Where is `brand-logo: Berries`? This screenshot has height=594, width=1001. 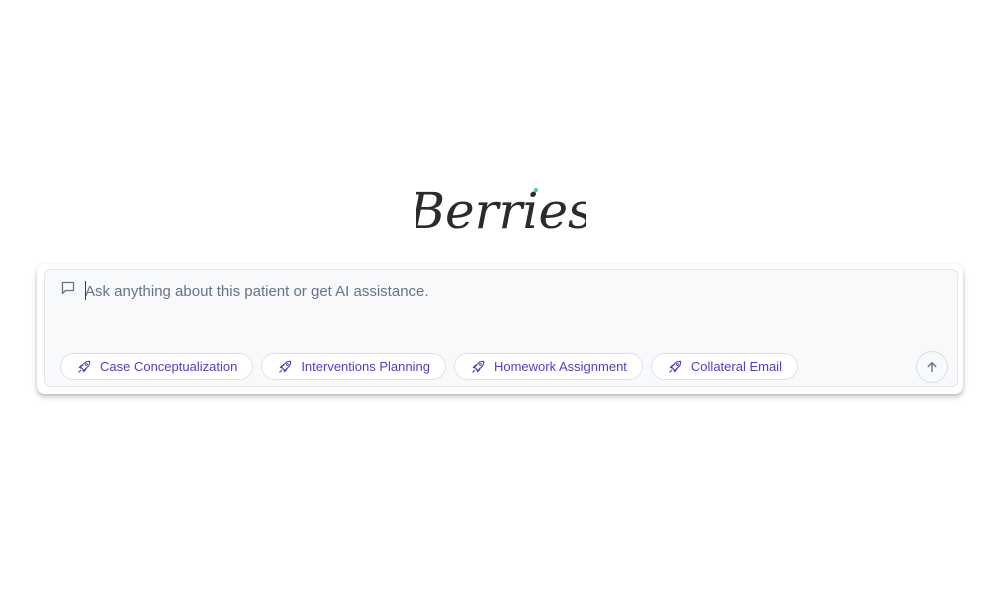
brand-logo: Berries is located at coordinates (500, 211).